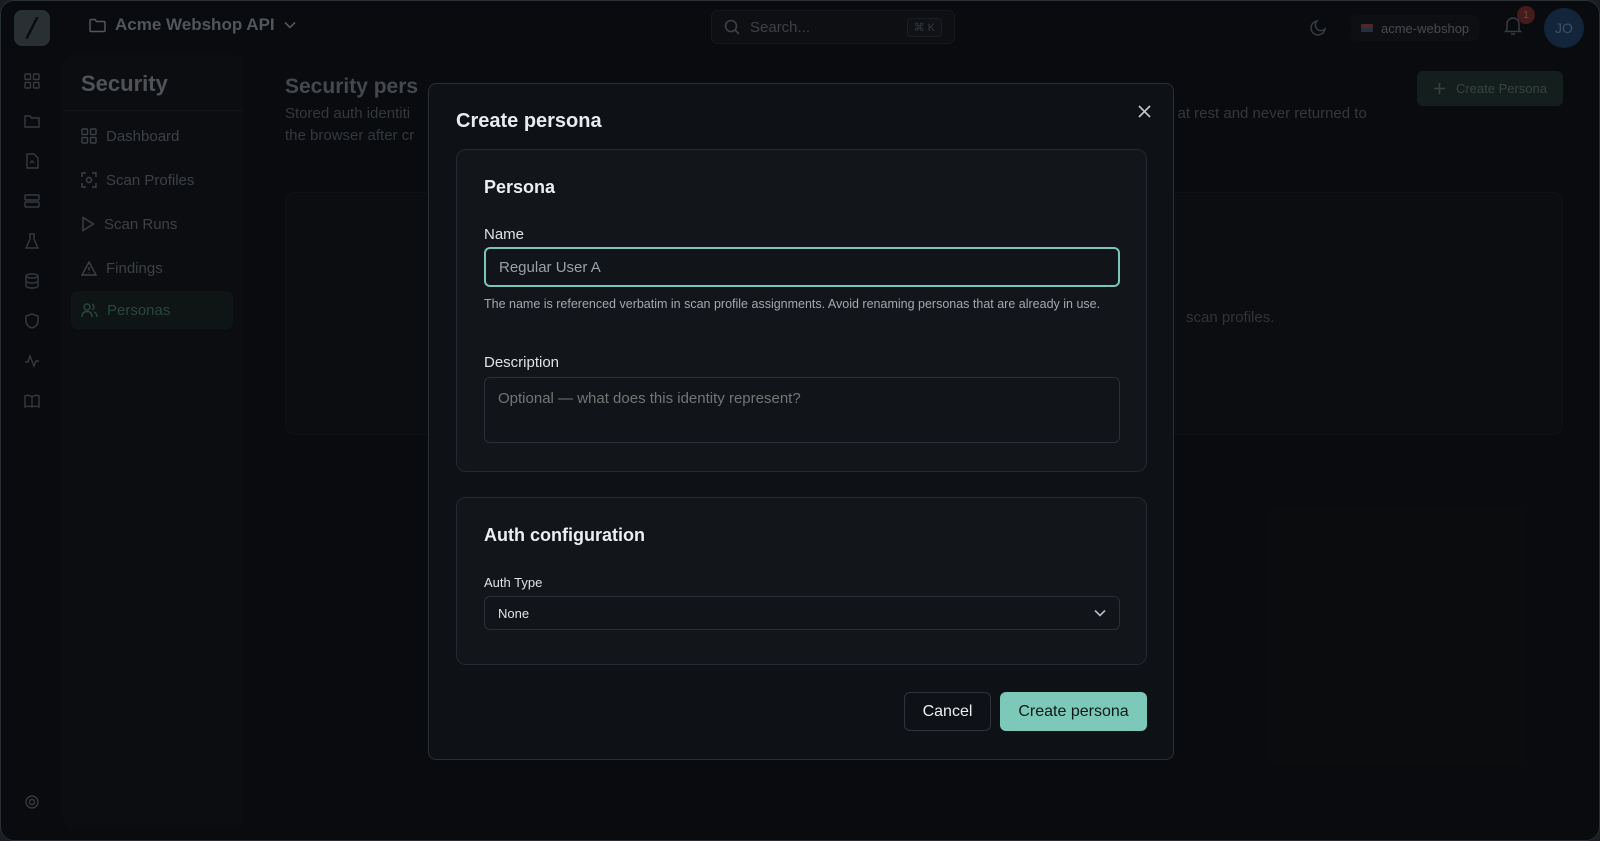 The width and height of the screenshot is (1600, 841). I want to click on auth-type-label: Auth Type, so click(513, 582).